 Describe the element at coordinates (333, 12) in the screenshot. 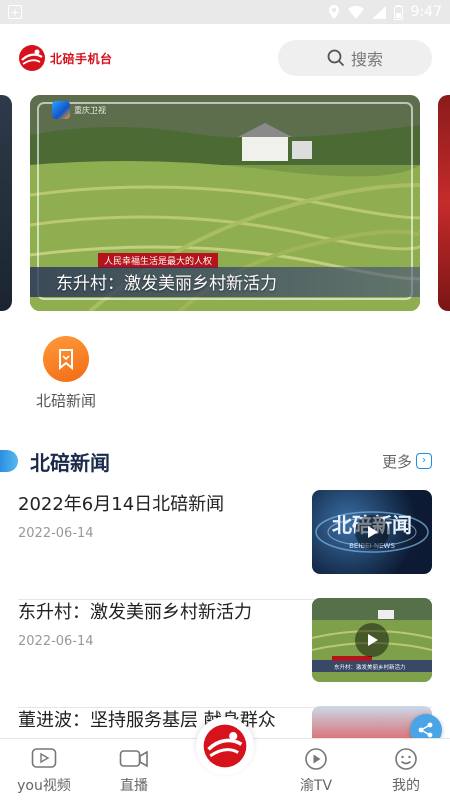

I see `location-icon` at that location.